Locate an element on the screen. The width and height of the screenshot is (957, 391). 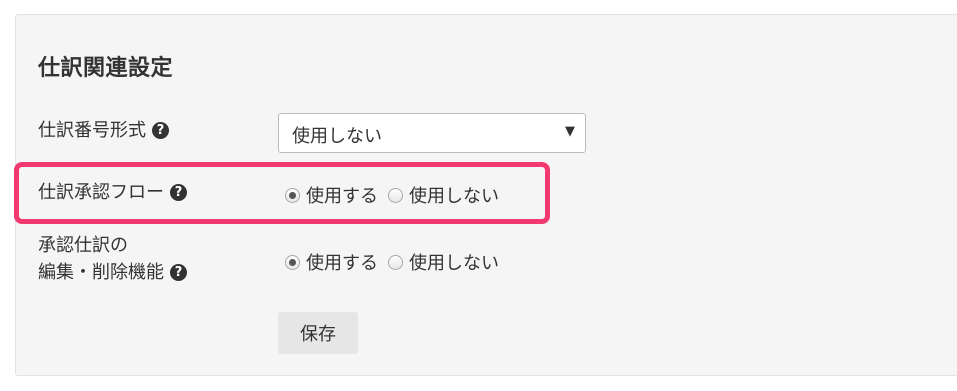
approval-flow-option-not-use: 使用しない is located at coordinates (443, 195).